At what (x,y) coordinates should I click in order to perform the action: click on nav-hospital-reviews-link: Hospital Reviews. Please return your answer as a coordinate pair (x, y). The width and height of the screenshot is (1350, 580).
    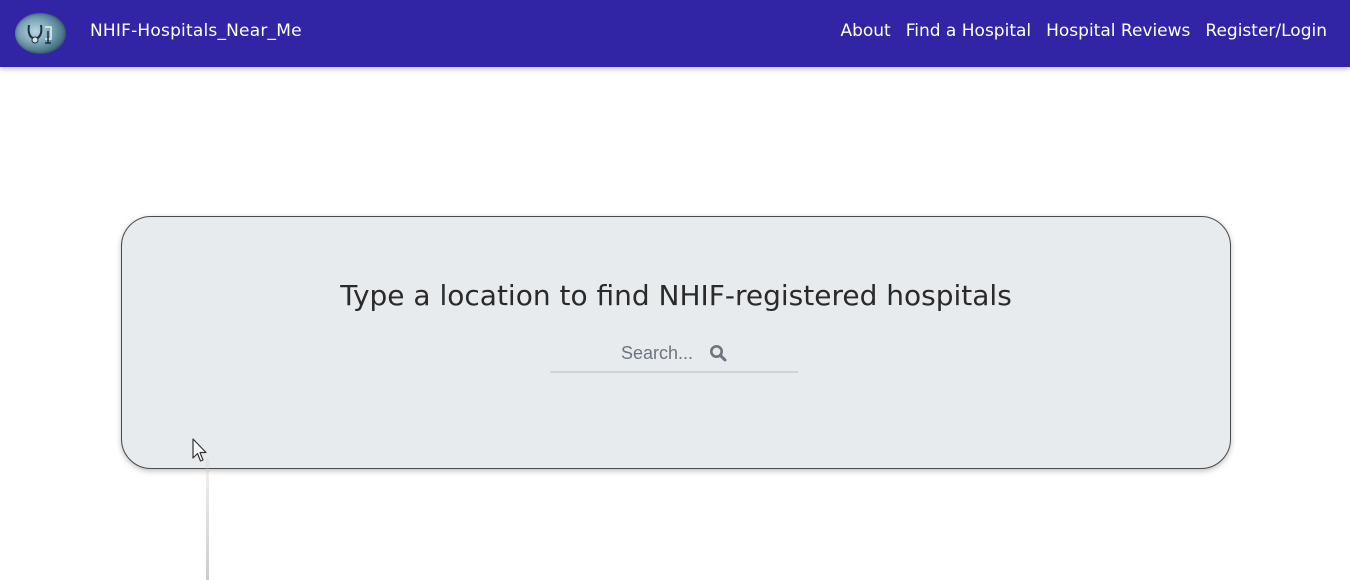
    Looking at the image, I should click on (1118, 31).